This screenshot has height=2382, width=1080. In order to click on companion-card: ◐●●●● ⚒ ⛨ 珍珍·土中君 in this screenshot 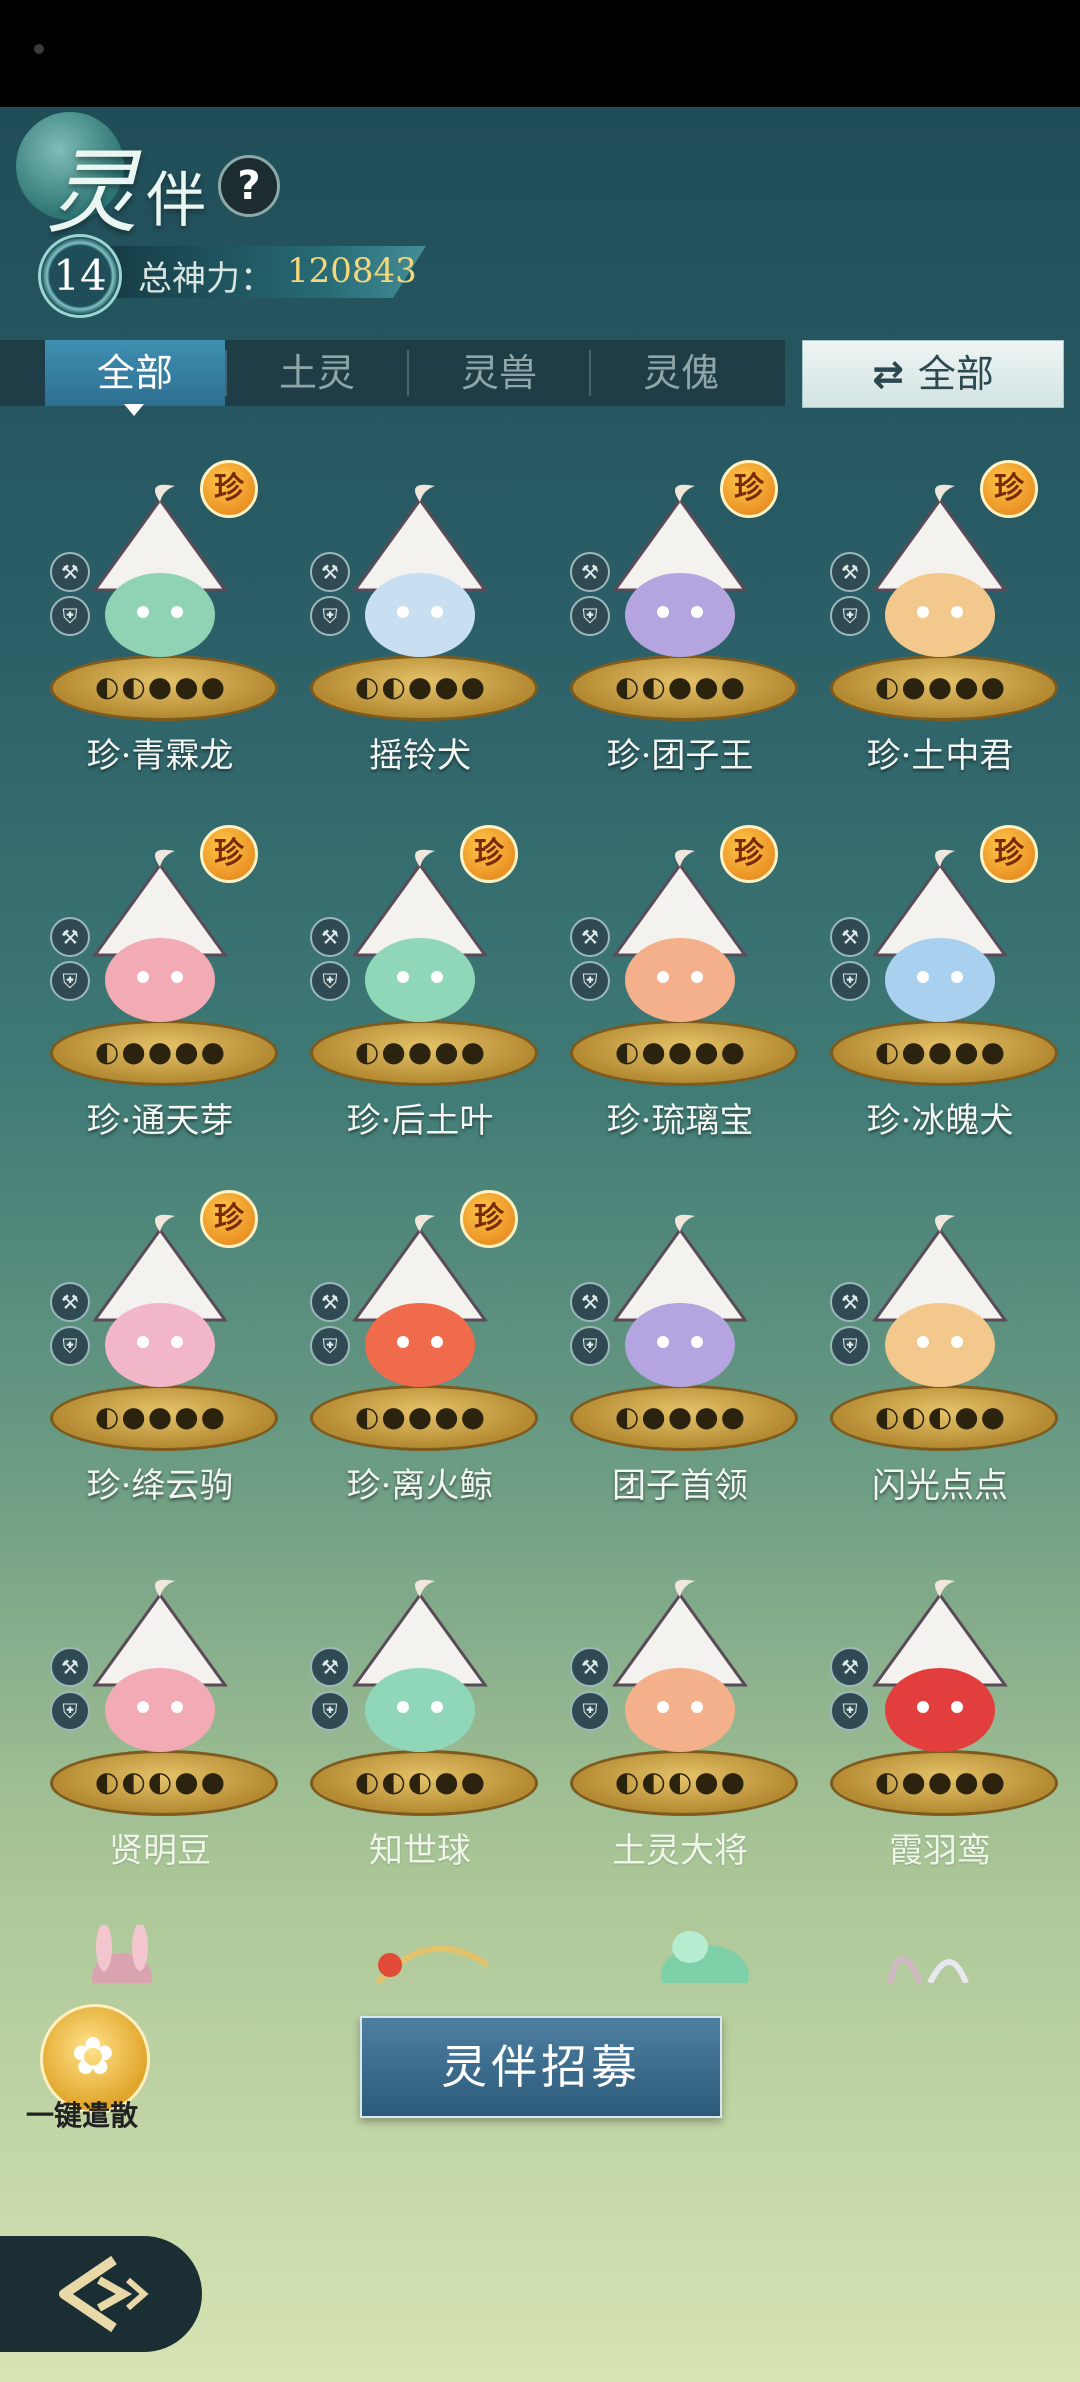, I will do `click(940, 610)`.